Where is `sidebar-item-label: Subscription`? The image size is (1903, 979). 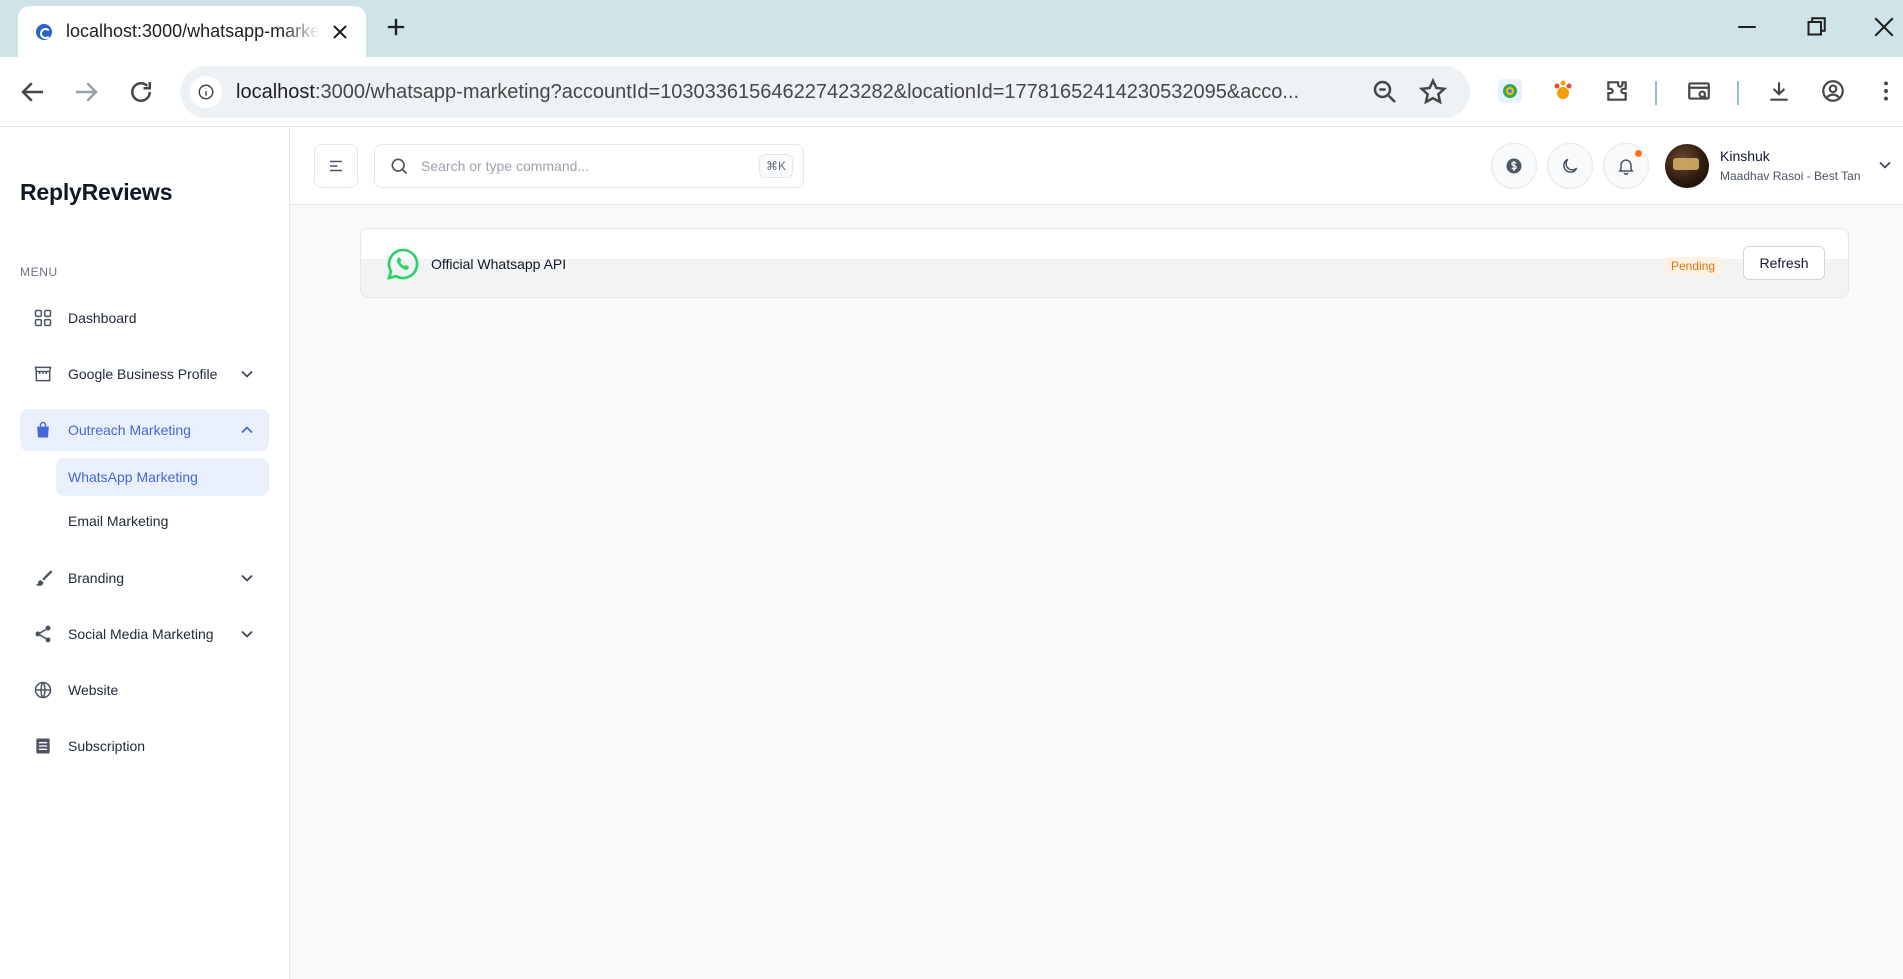
sidebar-item-label: Subscription is located at coordinates (107, 746).